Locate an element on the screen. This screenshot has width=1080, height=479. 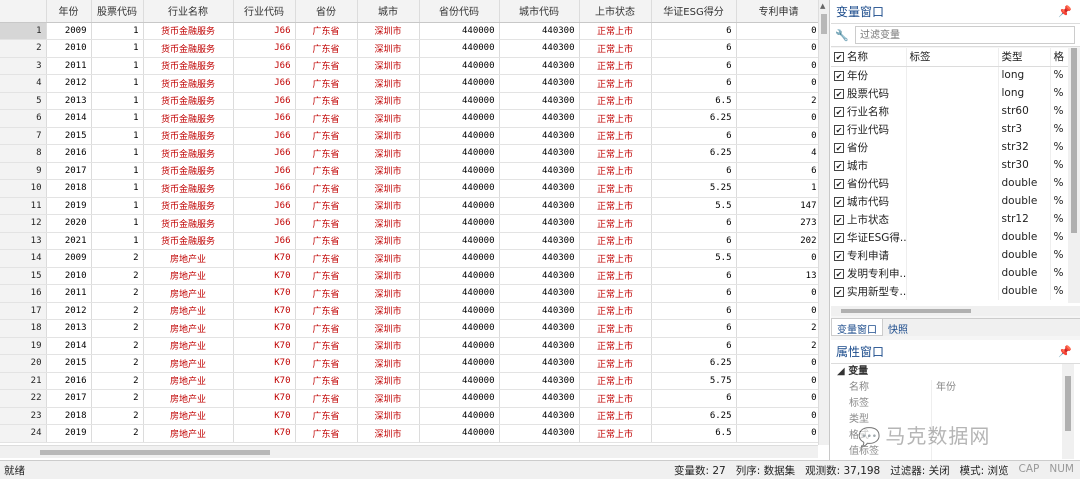
property-row: 格式 is located at coordinates (955, 436).